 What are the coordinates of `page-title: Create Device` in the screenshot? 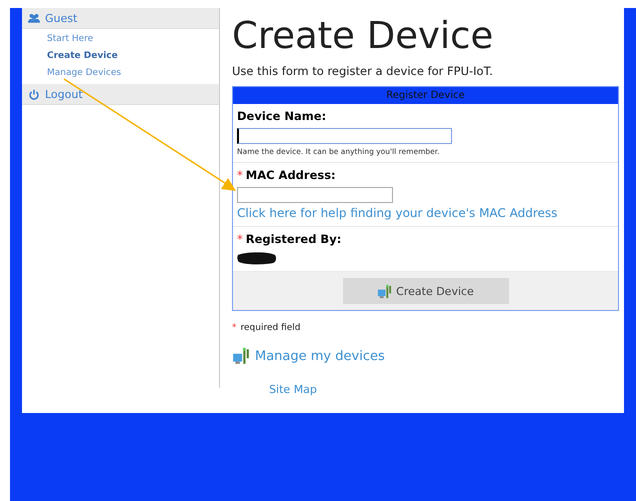 It's located at (363, 36).